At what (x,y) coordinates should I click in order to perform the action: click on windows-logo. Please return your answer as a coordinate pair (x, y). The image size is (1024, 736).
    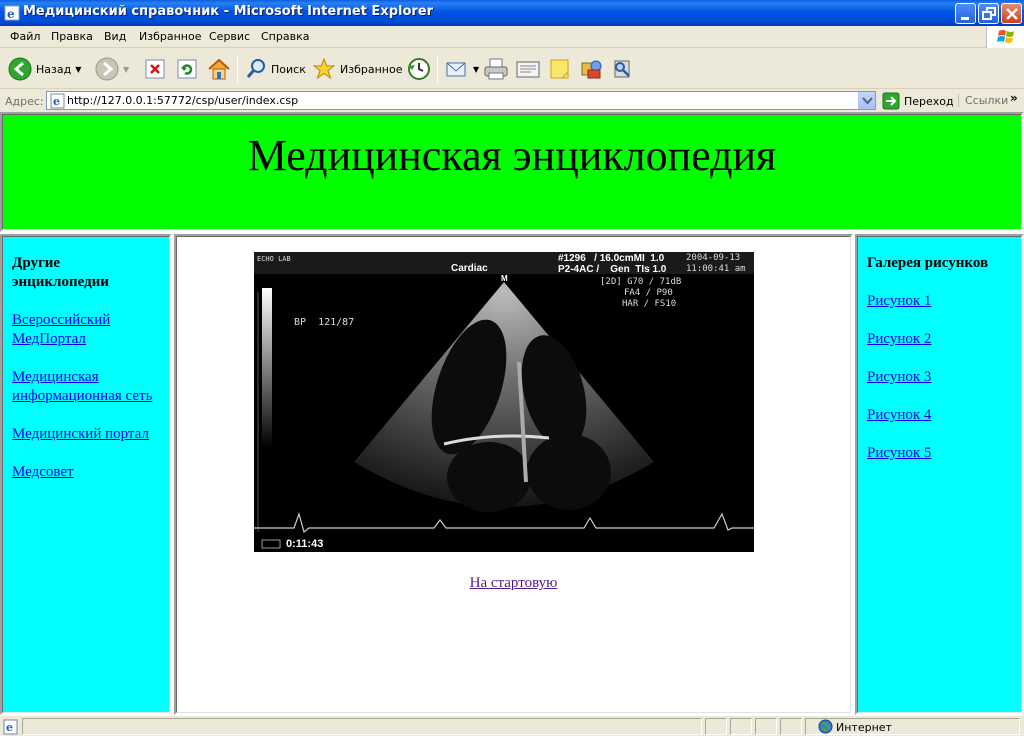
    Looking at the image, I should click on (1005, 37).